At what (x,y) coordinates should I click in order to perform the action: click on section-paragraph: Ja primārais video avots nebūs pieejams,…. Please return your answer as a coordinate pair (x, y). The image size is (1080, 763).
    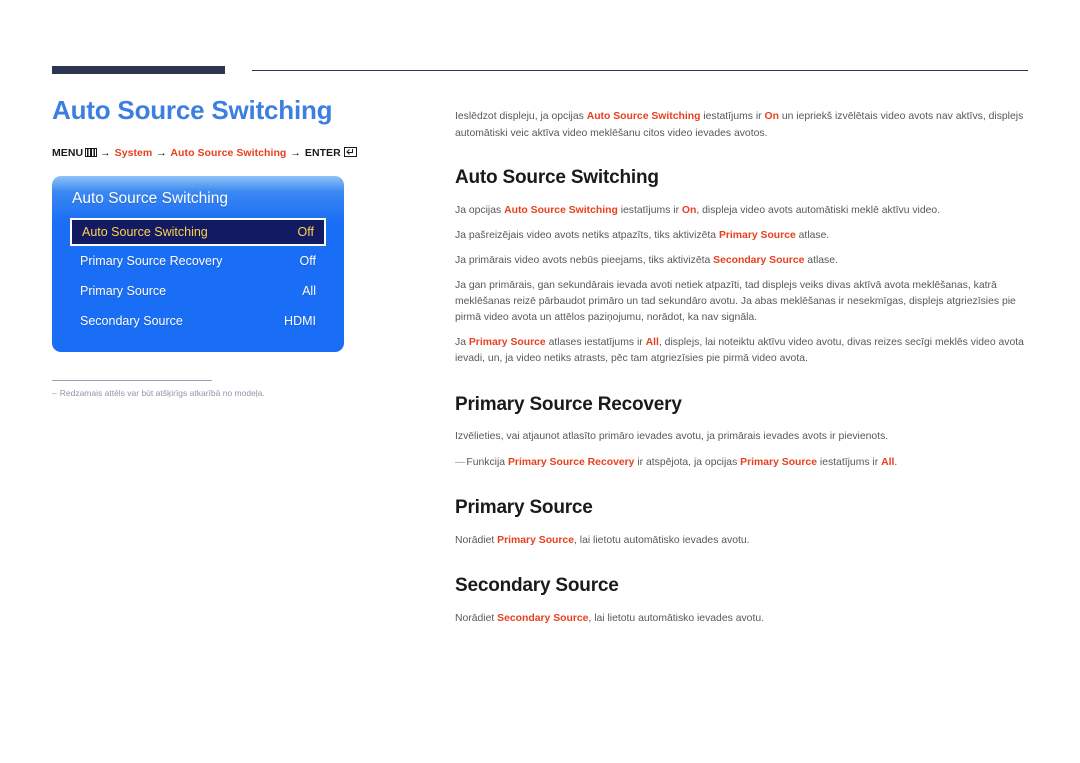
    Looking at the image, I should click on (741, 261).